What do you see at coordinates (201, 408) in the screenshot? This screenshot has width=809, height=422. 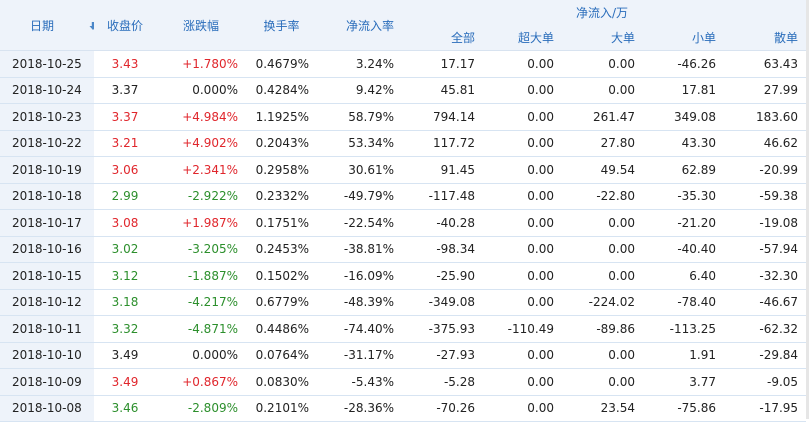 I see `cell-change: -2.809%` at bounding box center [201, 408].